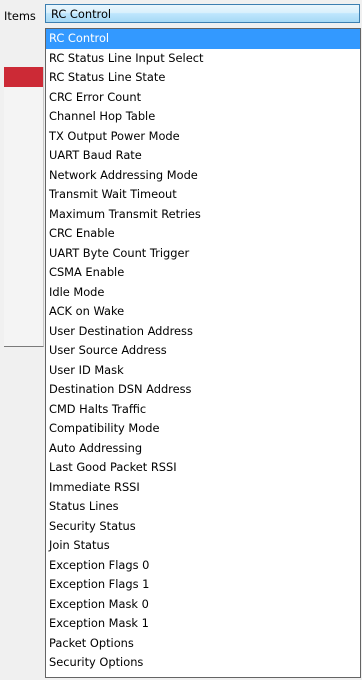 The image size is (362, 680). What do you see at coordinates (203, 195) in the screenshot?
I see `dropdown-option: Transmit Wait Timeout` at bounding box center [203, 195].